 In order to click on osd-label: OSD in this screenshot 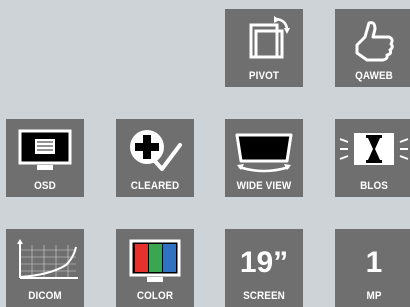, I will do `click(45, 186)`.